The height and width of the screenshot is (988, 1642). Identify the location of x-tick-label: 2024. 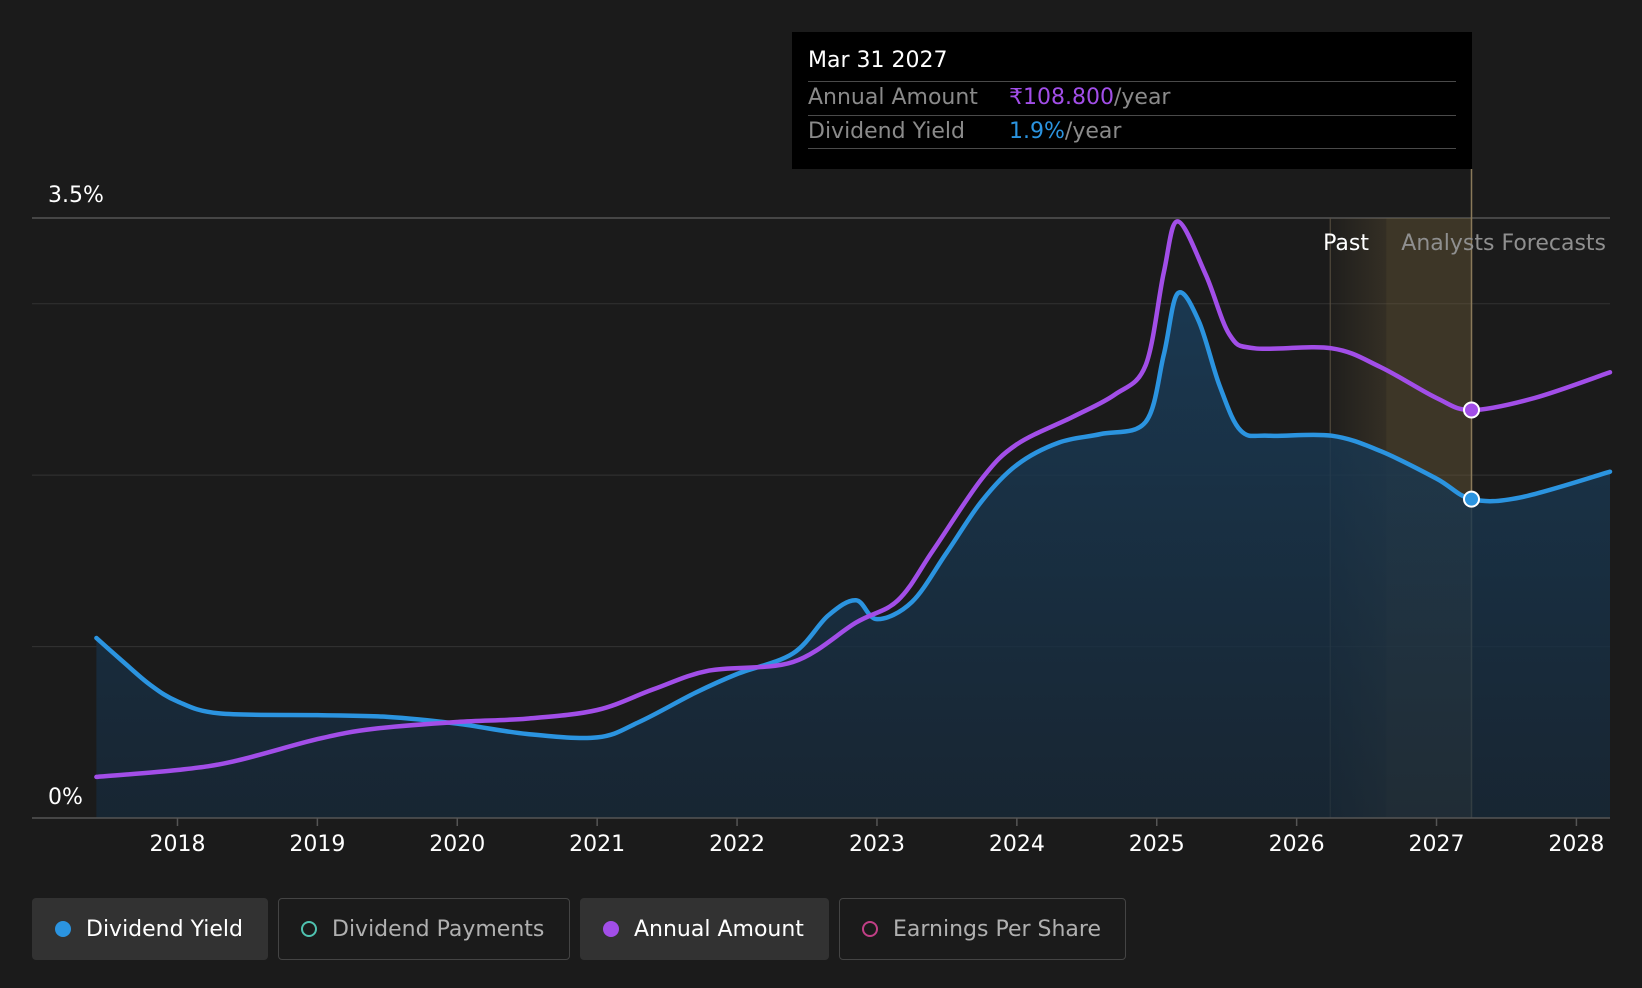
(1017, 844).